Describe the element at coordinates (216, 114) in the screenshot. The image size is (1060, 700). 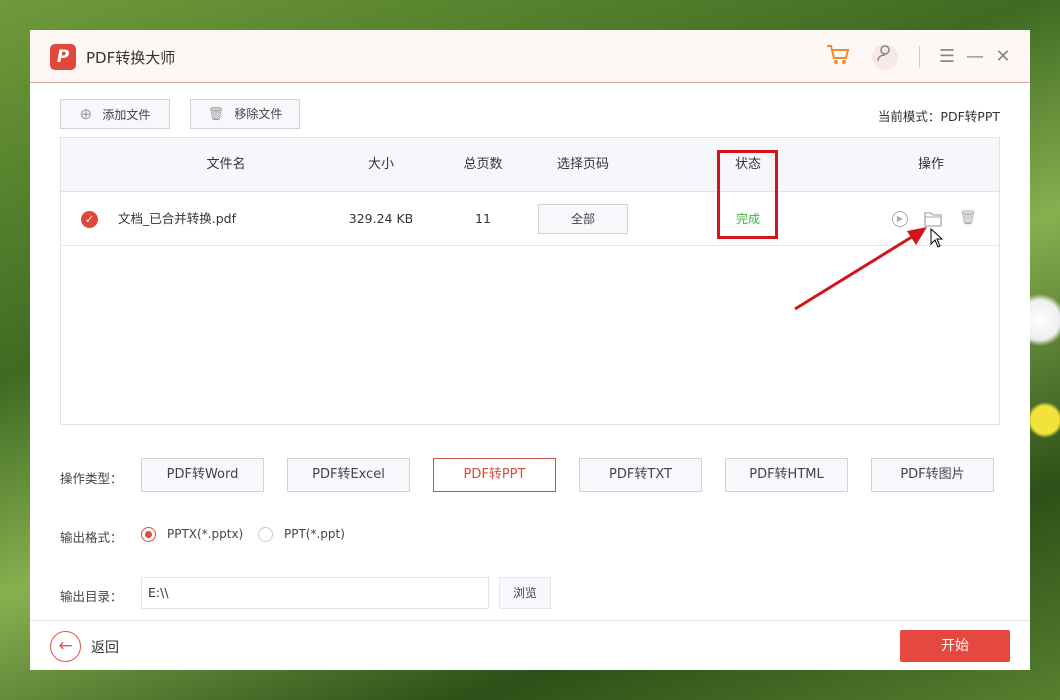
I see `trash-icon: 🗑` at that location.